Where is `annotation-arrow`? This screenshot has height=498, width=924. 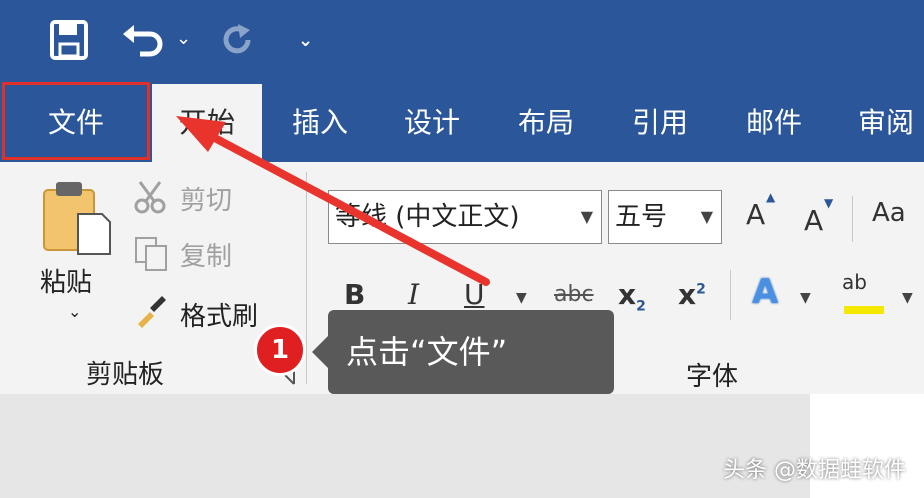
annotation-arrow is located at coordinates (333, 201).